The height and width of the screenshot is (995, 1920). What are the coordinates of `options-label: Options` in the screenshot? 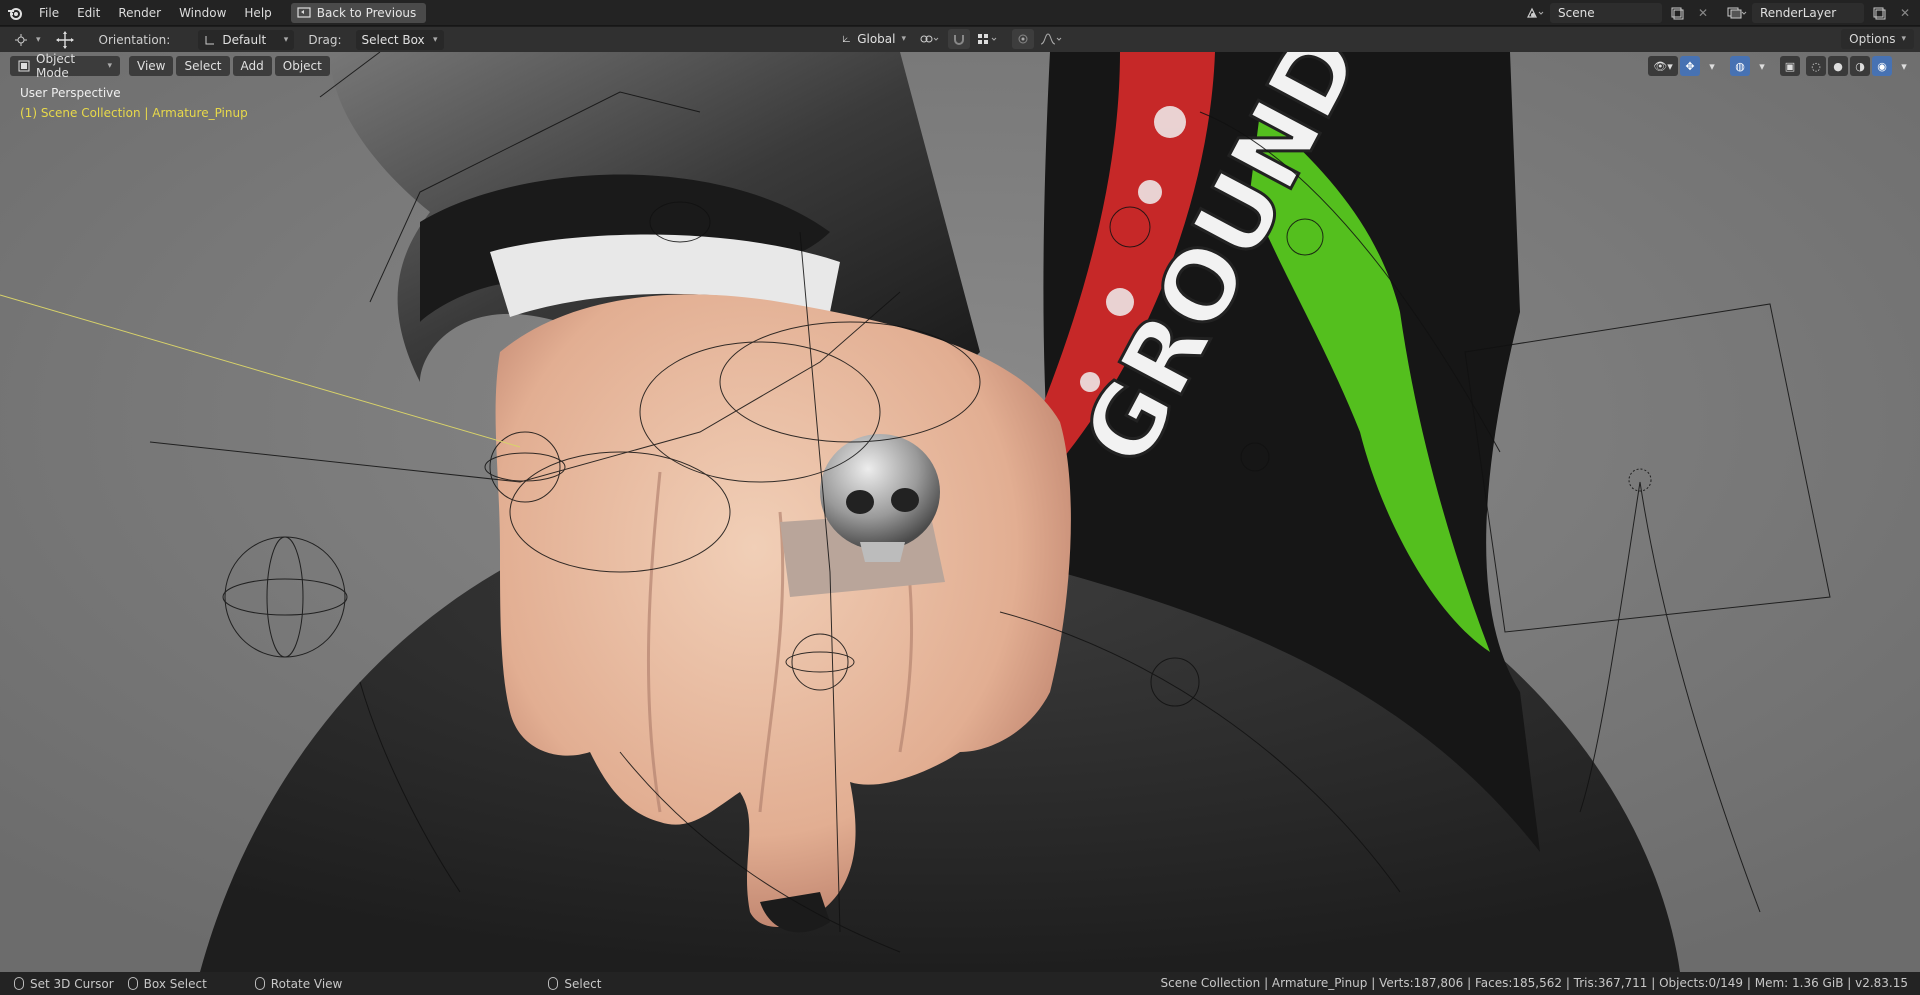 It's located at (1872, 39).